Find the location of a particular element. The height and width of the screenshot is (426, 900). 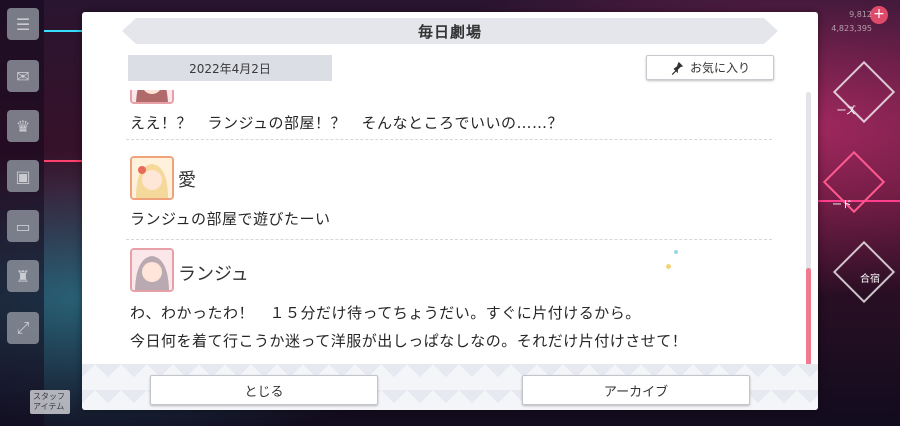

dialog-title-bar: 毎日劇場 is located at coordinates (450, 31).